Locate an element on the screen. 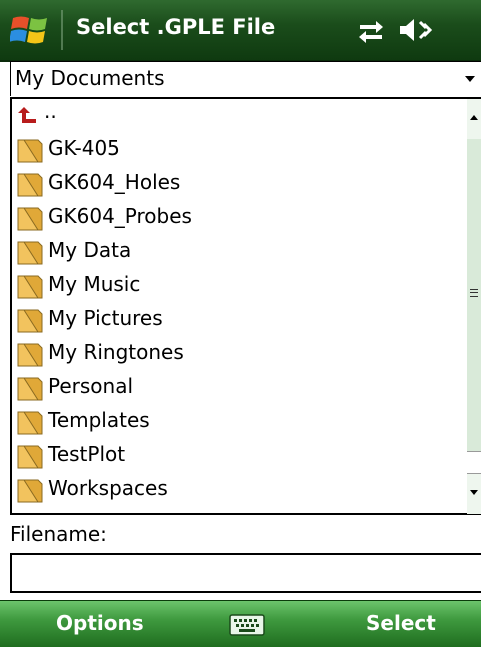 The height and width of the screenshot is (647, 481). chevron-up-icon is located at coordinates (474, 117).